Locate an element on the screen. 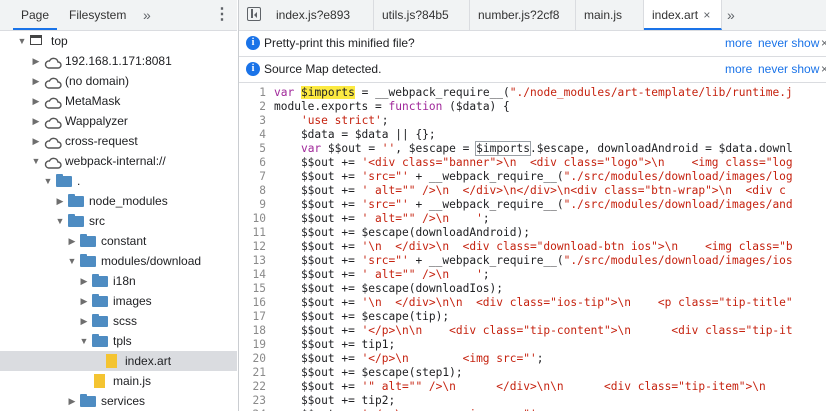 This screenshot has width=826, height=411. tree-item: ▼ webpack-internal:// is located at coordinates (118, 161).